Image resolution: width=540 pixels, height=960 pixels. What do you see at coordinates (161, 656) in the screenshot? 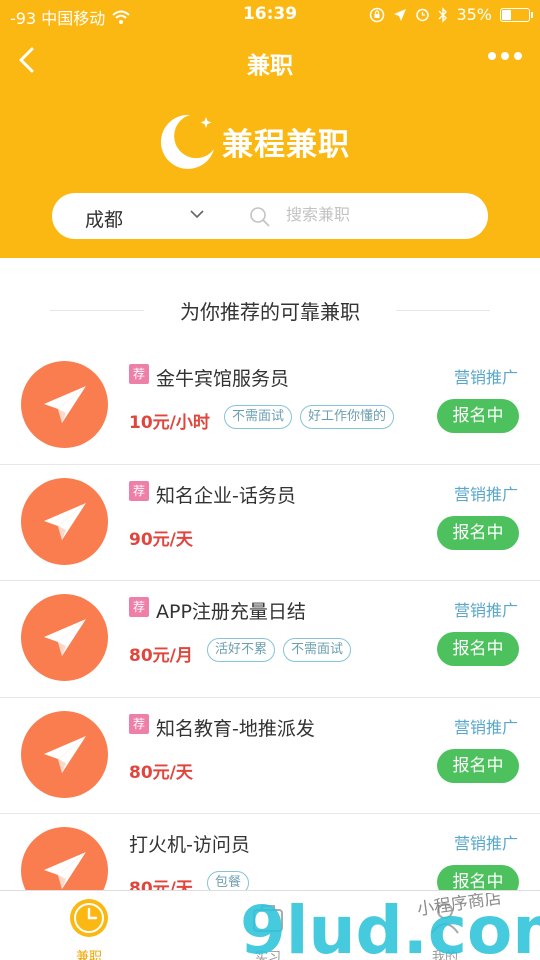
I see `job-salary: 80元/月` at bounding box center [161, 656].